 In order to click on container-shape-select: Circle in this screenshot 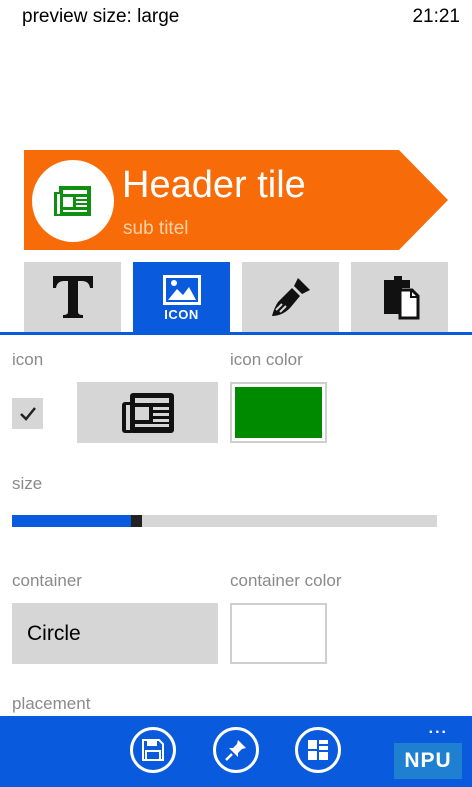, I will do `click(115, 633)`.